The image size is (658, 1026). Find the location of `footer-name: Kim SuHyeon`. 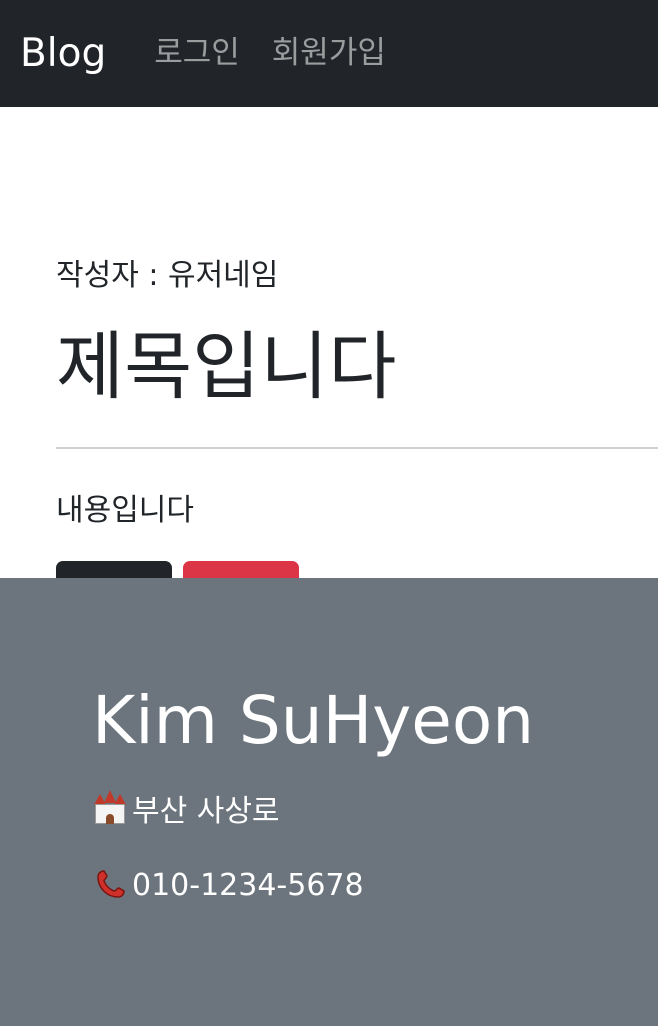

footer-name: Kim SuHyeon is located at coordinates (313, 720).